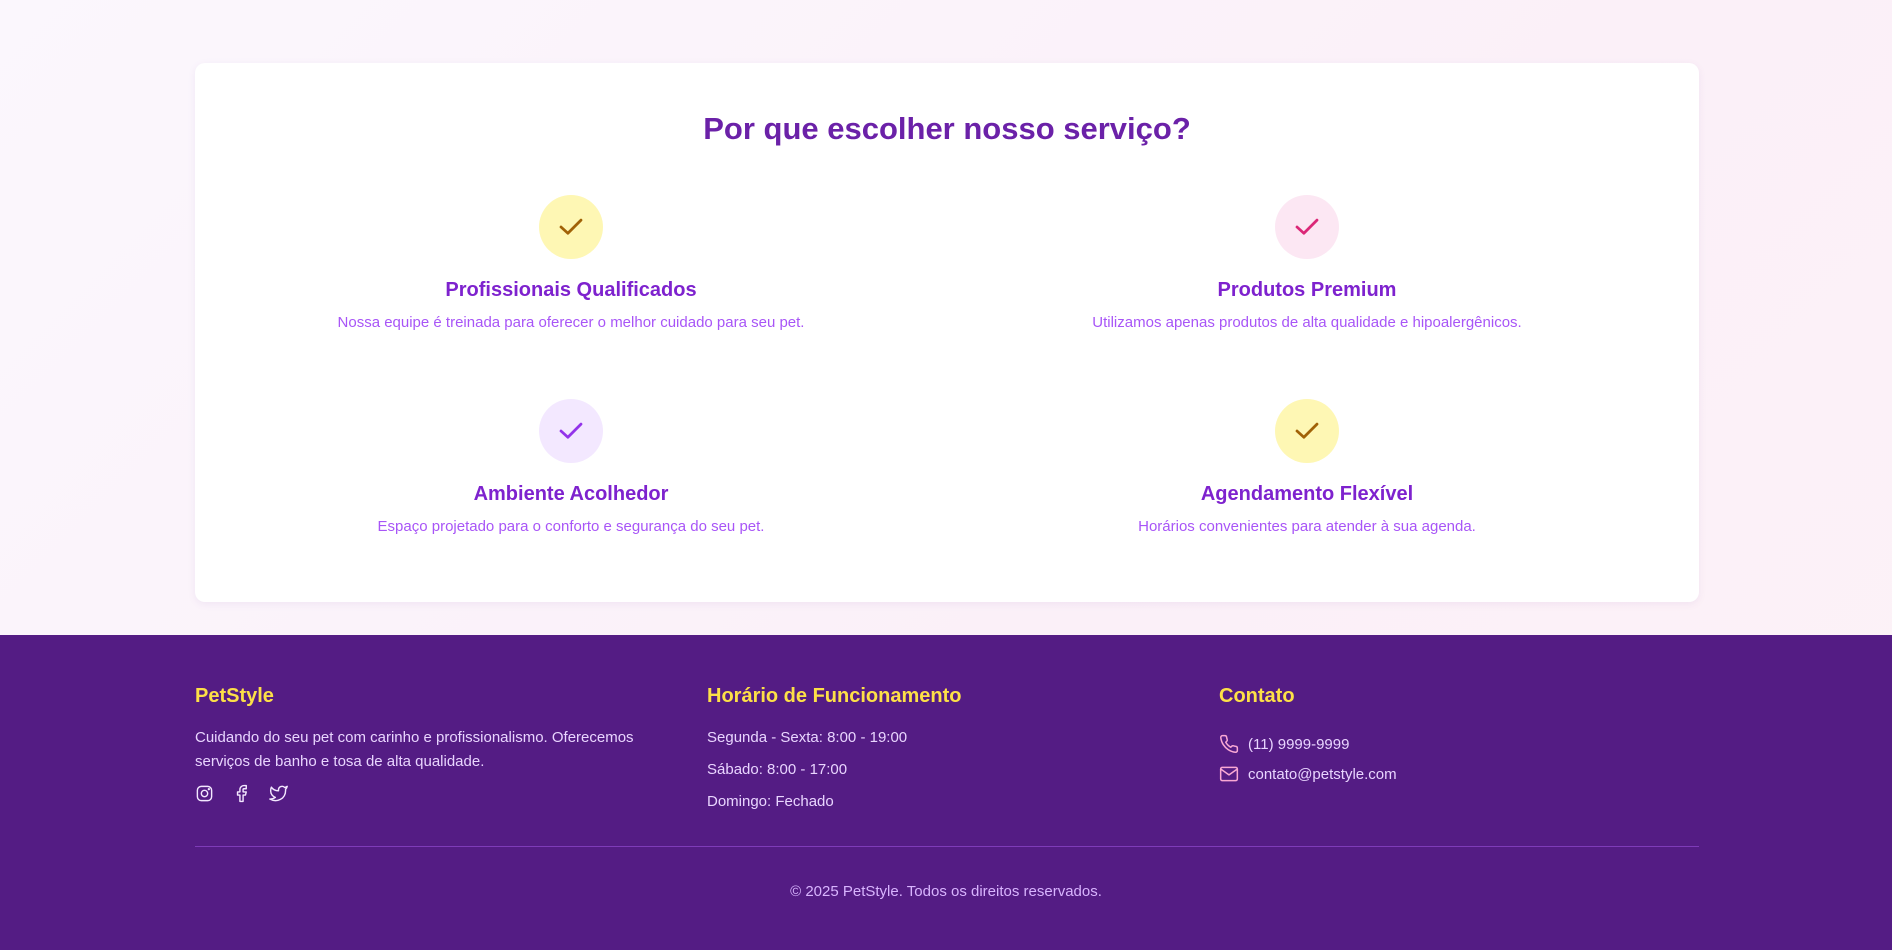 The width and height of the screenshot is (1892, 950). What do you see at coordinates (1307, 290) in the screenshot?
I see `feature-title: Produtos Premium` at bounding box center [1307, 290].